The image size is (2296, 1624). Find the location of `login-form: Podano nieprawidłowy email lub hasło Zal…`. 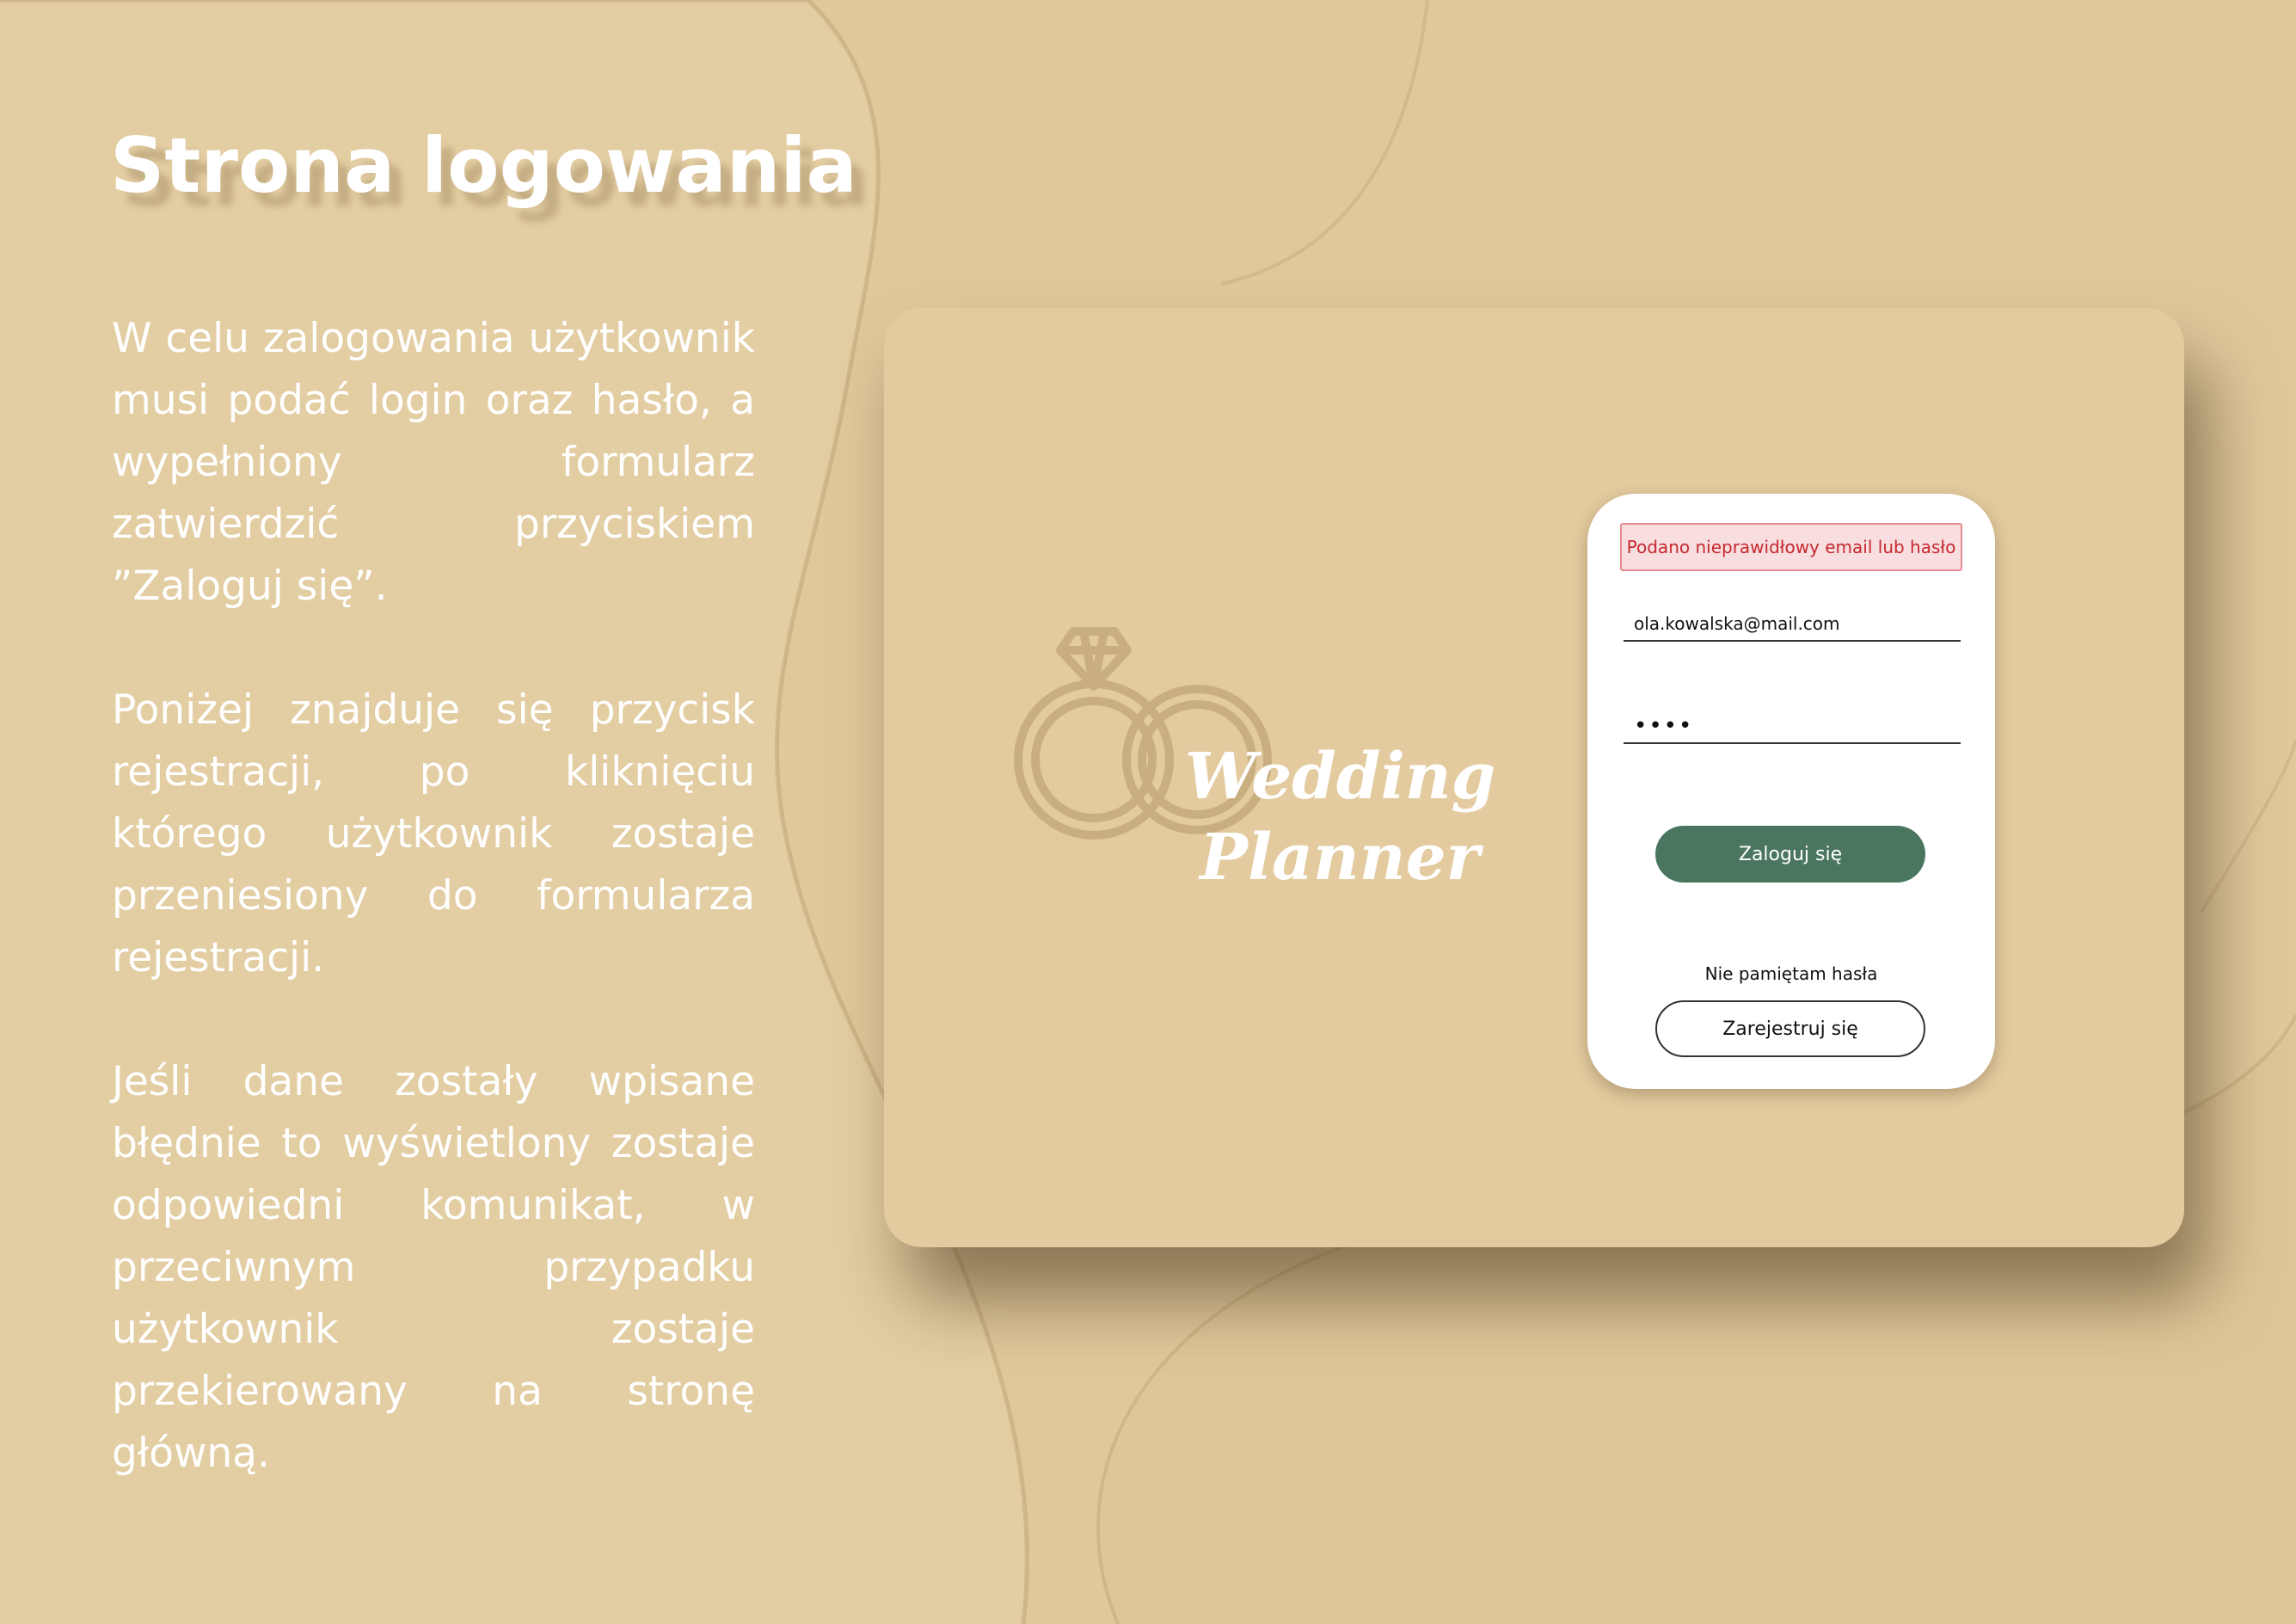

login-form: Podano nieprawidłowy email lub hasło Zal… is located at coordinates (1791, 791).